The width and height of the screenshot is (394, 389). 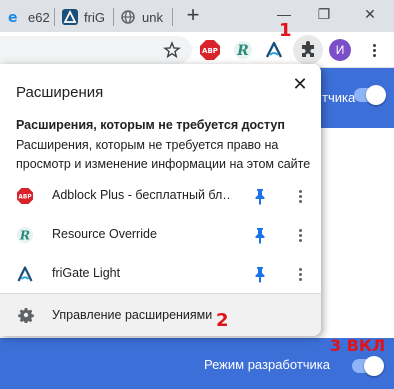 I want to click on developer-mode-toggle, so click(x=368, y=366).